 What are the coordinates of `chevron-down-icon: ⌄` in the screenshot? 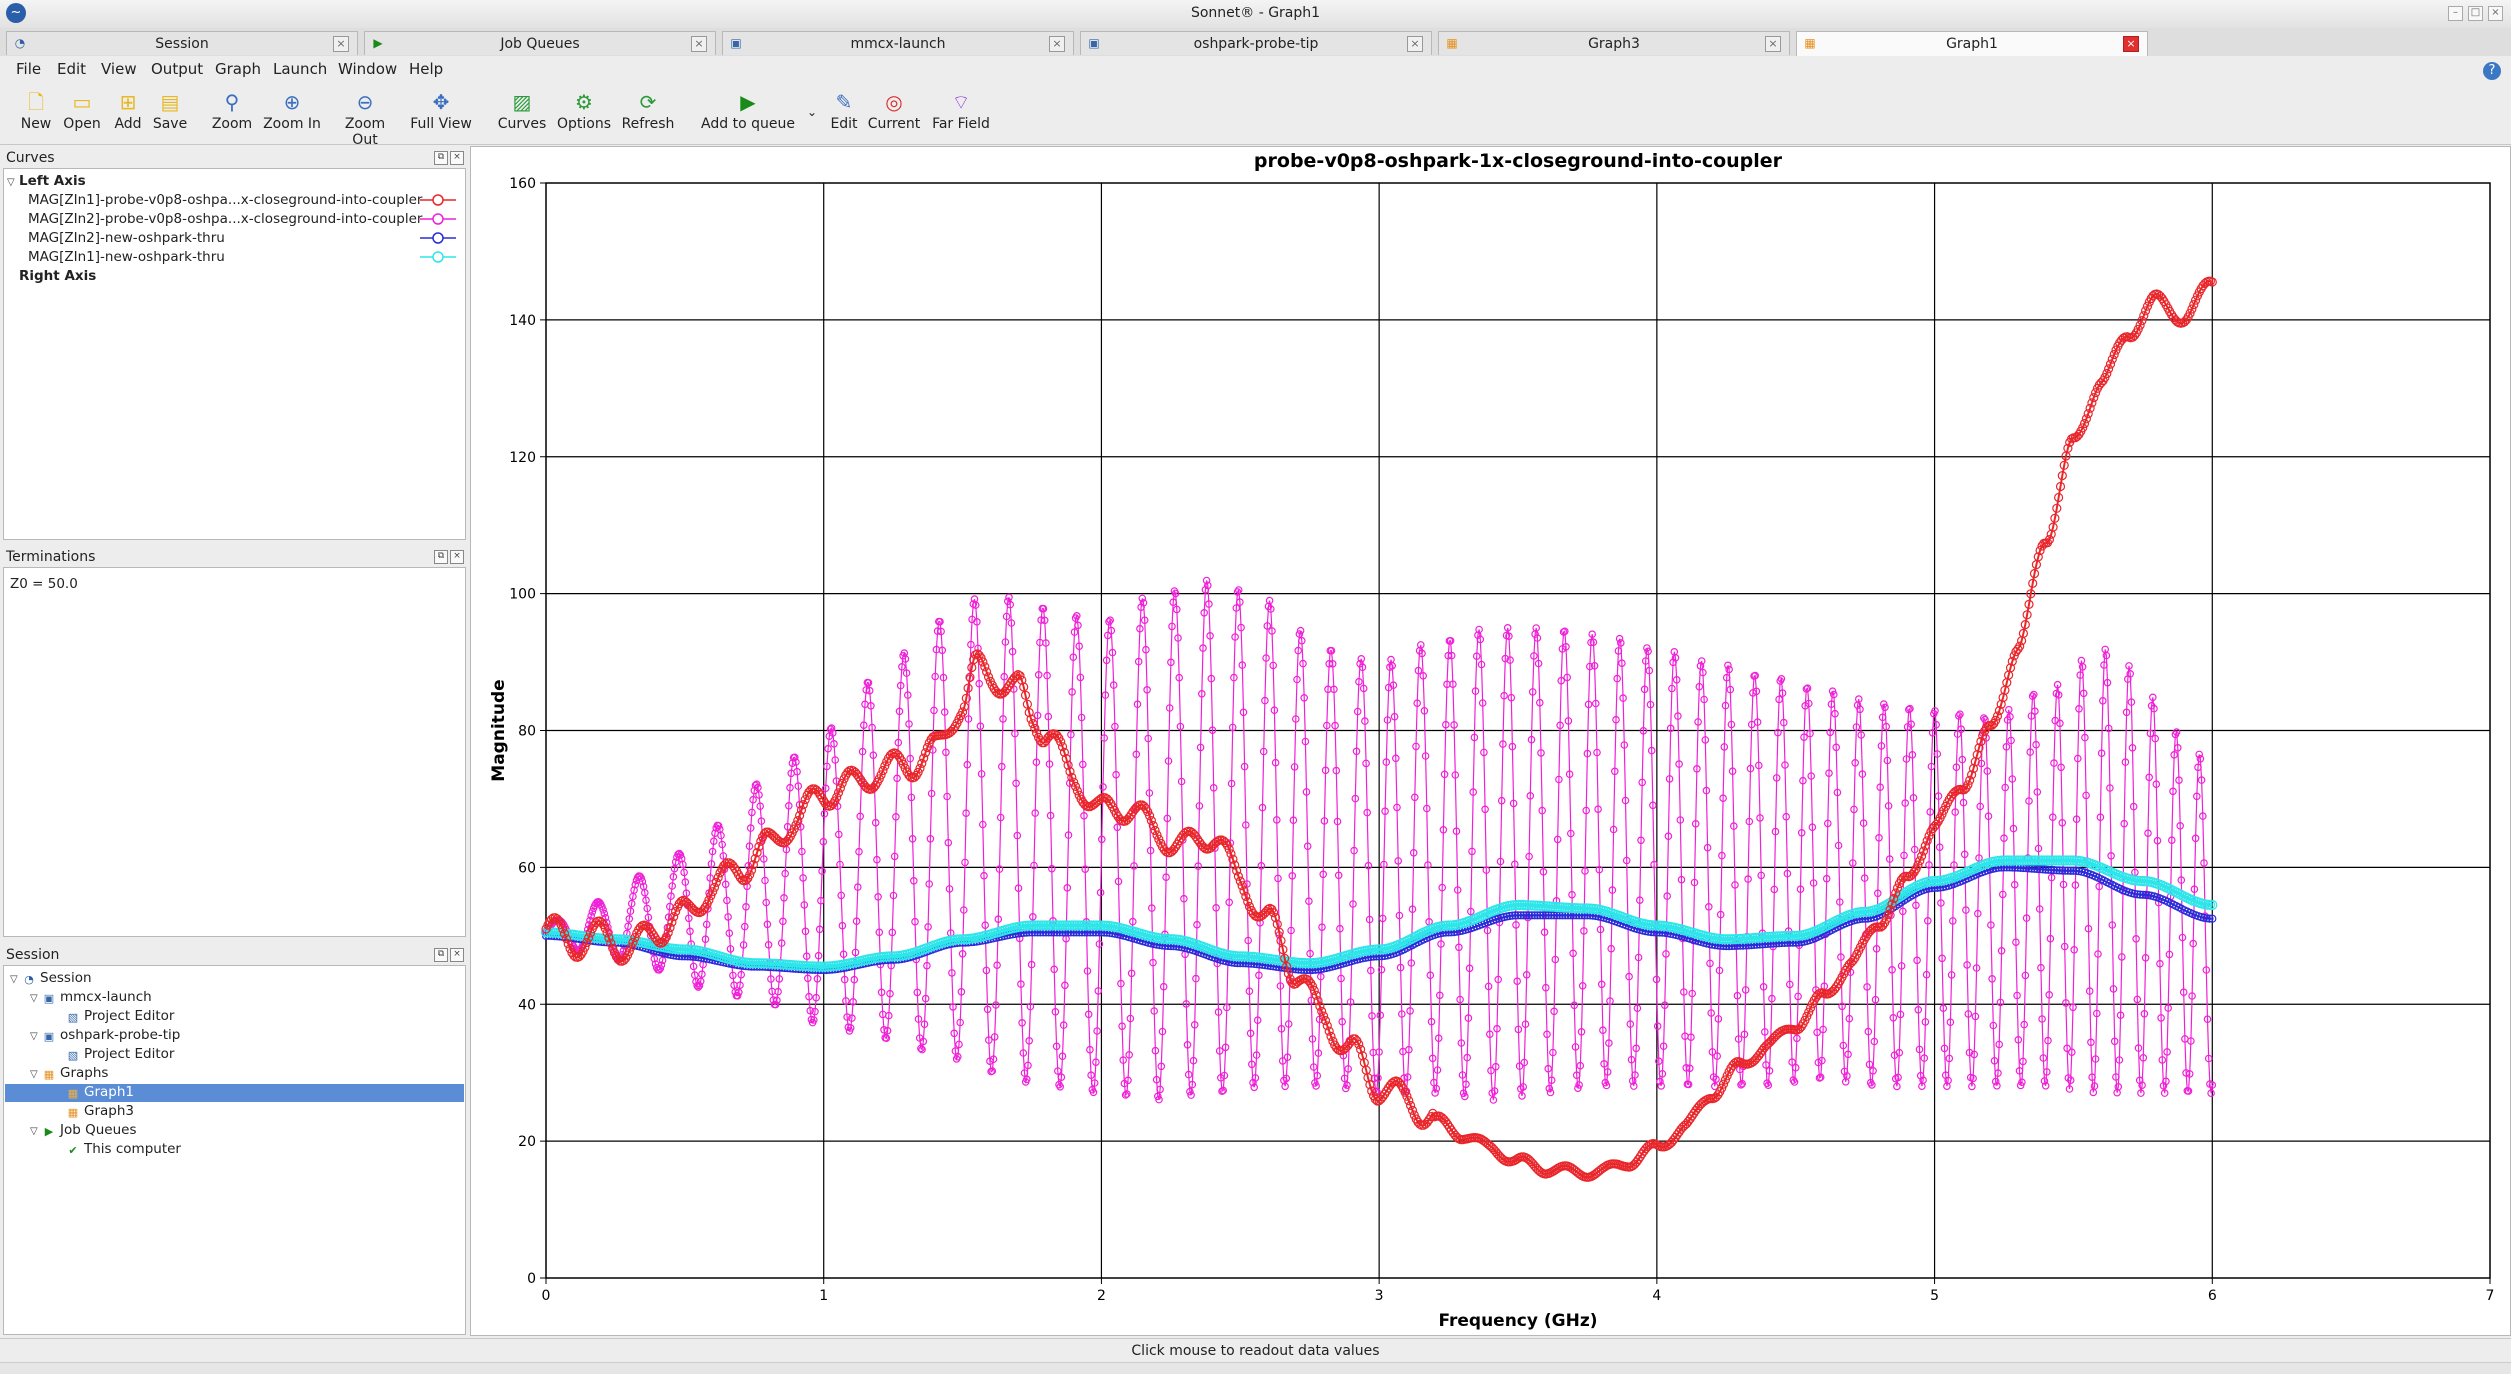 It's located at (812, 112).